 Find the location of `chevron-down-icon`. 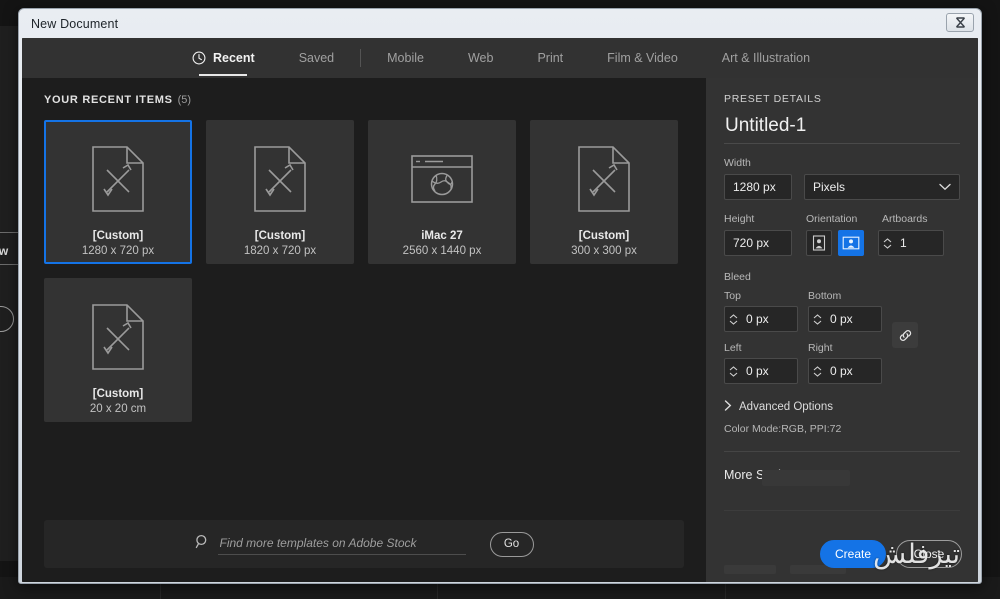

chevron-down-icon is located at coordinates (945, 187).